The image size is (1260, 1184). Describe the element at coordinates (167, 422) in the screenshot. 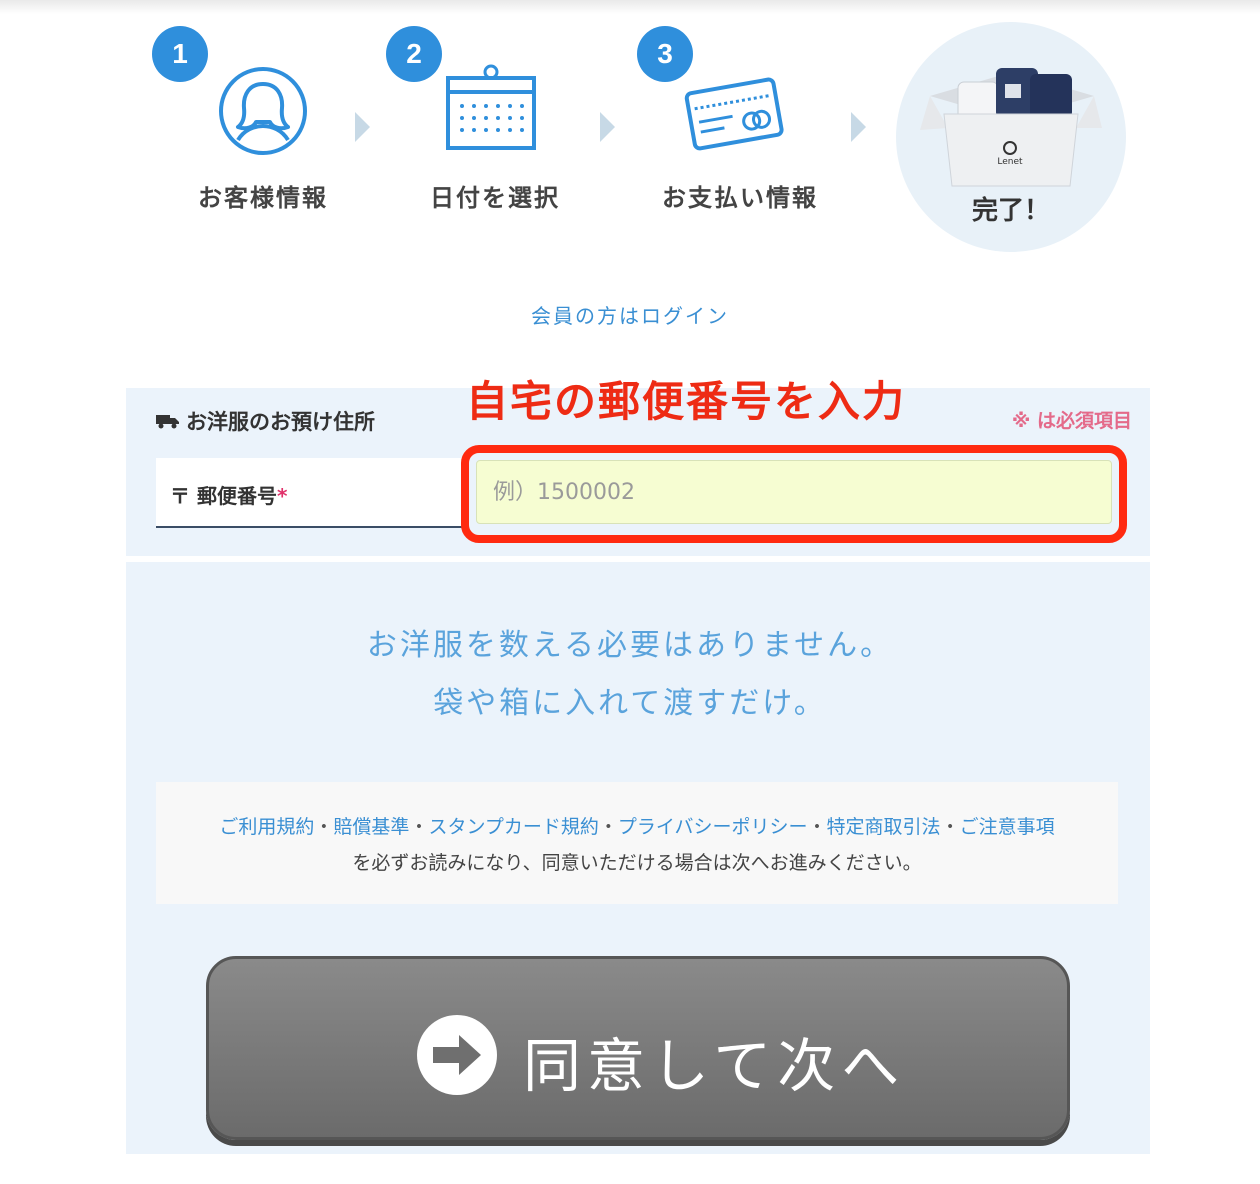

I see `truck-icon` at that location.